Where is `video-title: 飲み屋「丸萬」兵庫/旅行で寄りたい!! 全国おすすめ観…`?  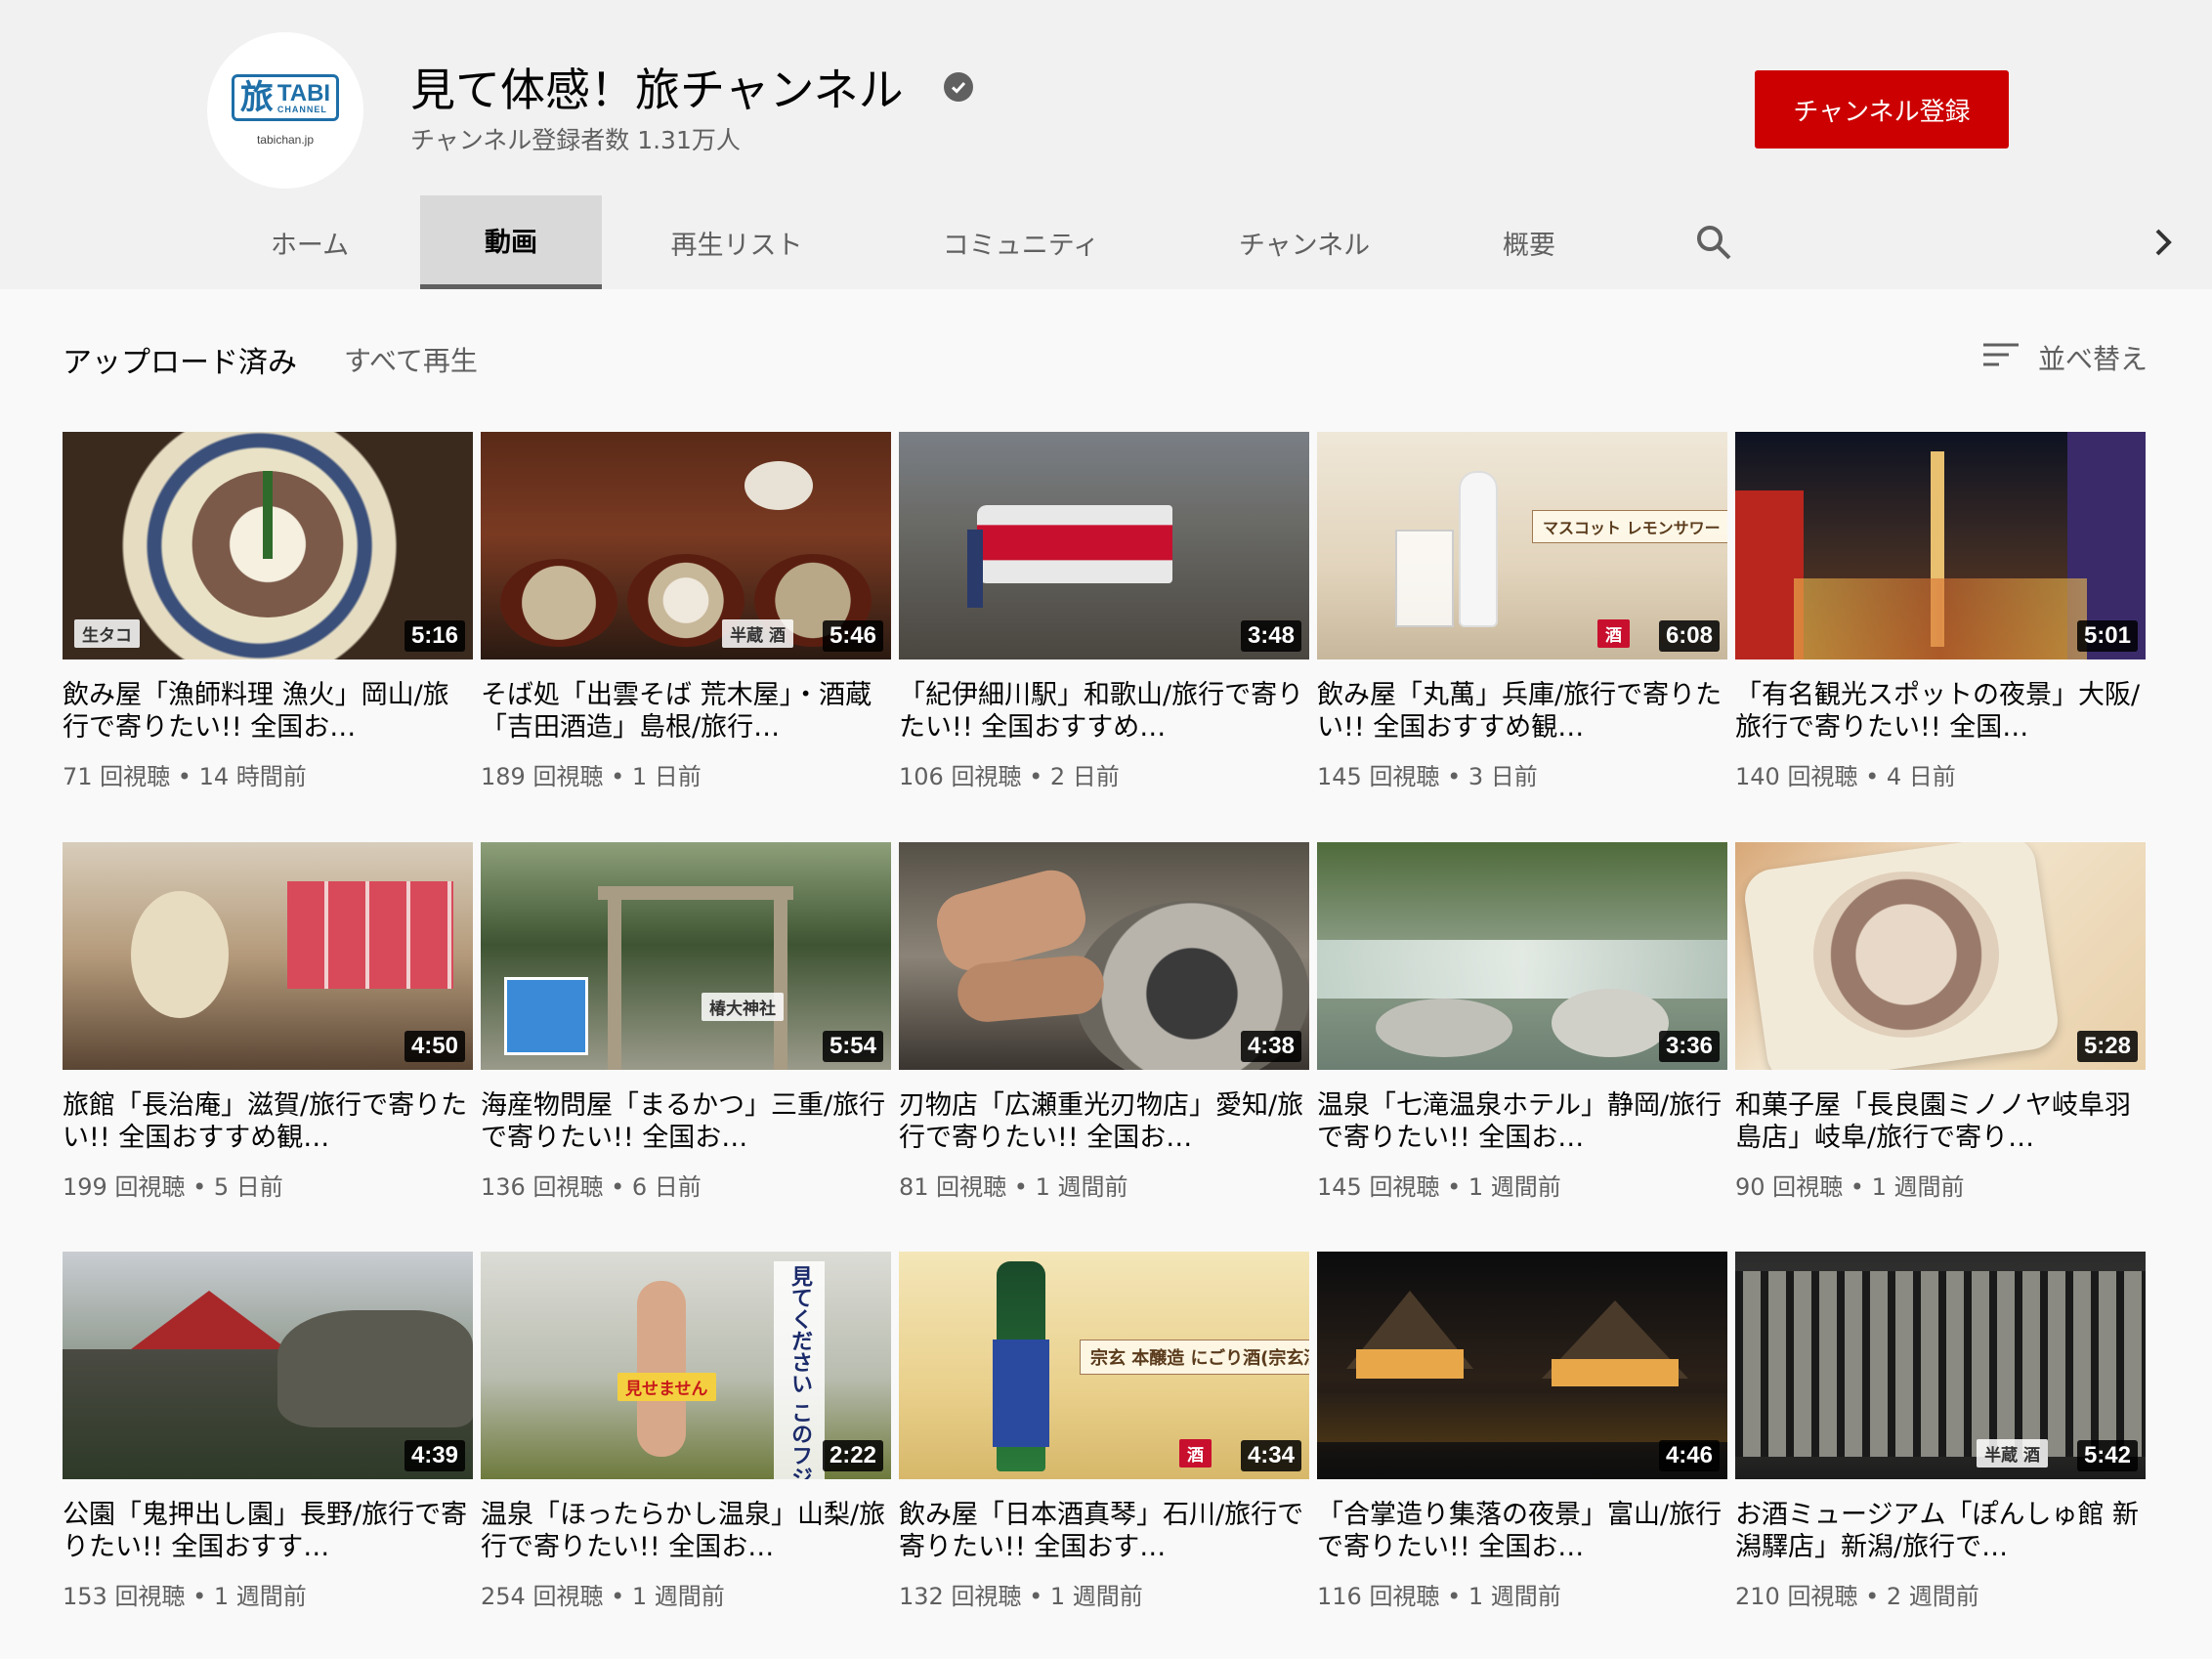 video-title: 飲み屋「丸萬」兵庫/旅行で寄りたい!! 全国おすすめ観… is located at coordinates (1522, 711).